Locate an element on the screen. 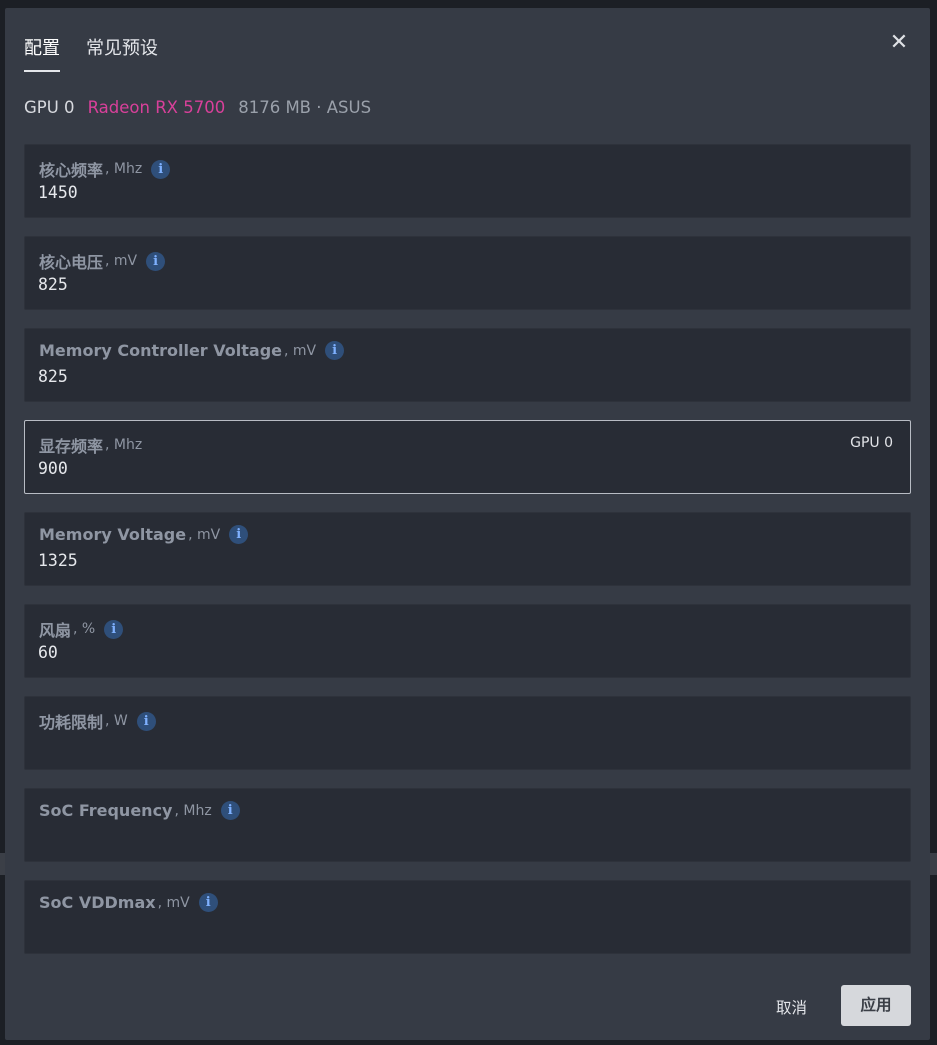 This screenshot has height=1045, width=937. field-label: SoC Frequency , Mhz i is located at coordinates (139, 810).